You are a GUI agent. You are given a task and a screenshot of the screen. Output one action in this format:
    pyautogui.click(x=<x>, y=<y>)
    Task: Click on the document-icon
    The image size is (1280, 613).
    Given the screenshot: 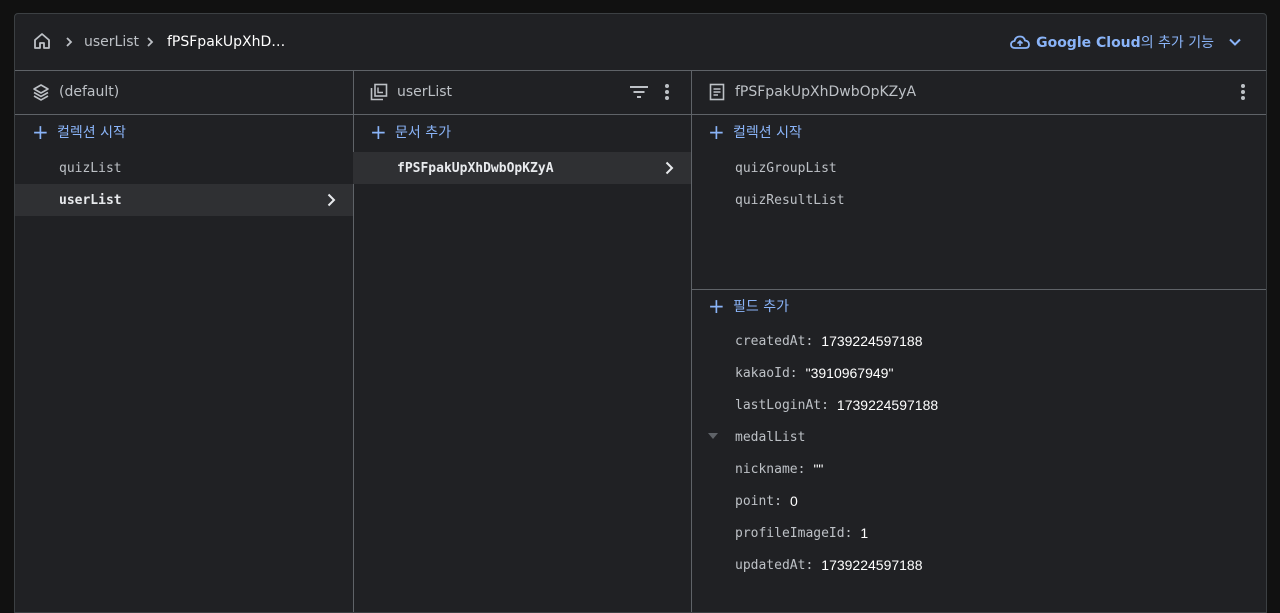 What is the action you would take?
    pyautogui.click(x=717, y=92)
    